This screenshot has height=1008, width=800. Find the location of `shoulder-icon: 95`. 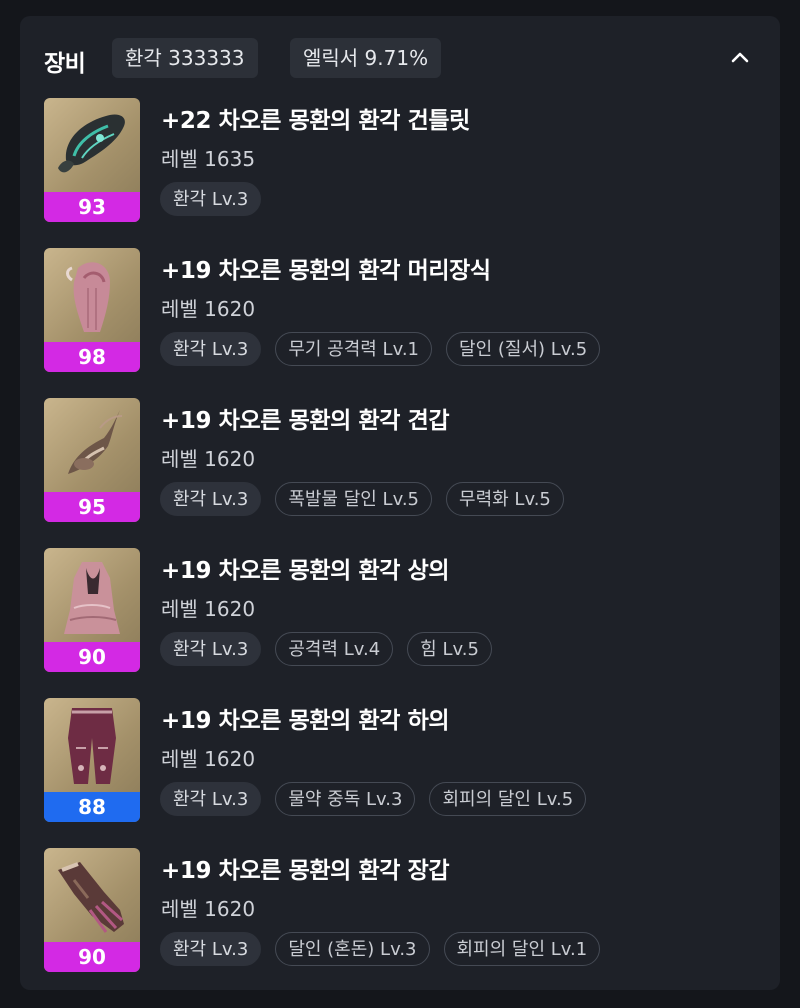

shoulder-icon: 95 is located at coordinates (92, 460).